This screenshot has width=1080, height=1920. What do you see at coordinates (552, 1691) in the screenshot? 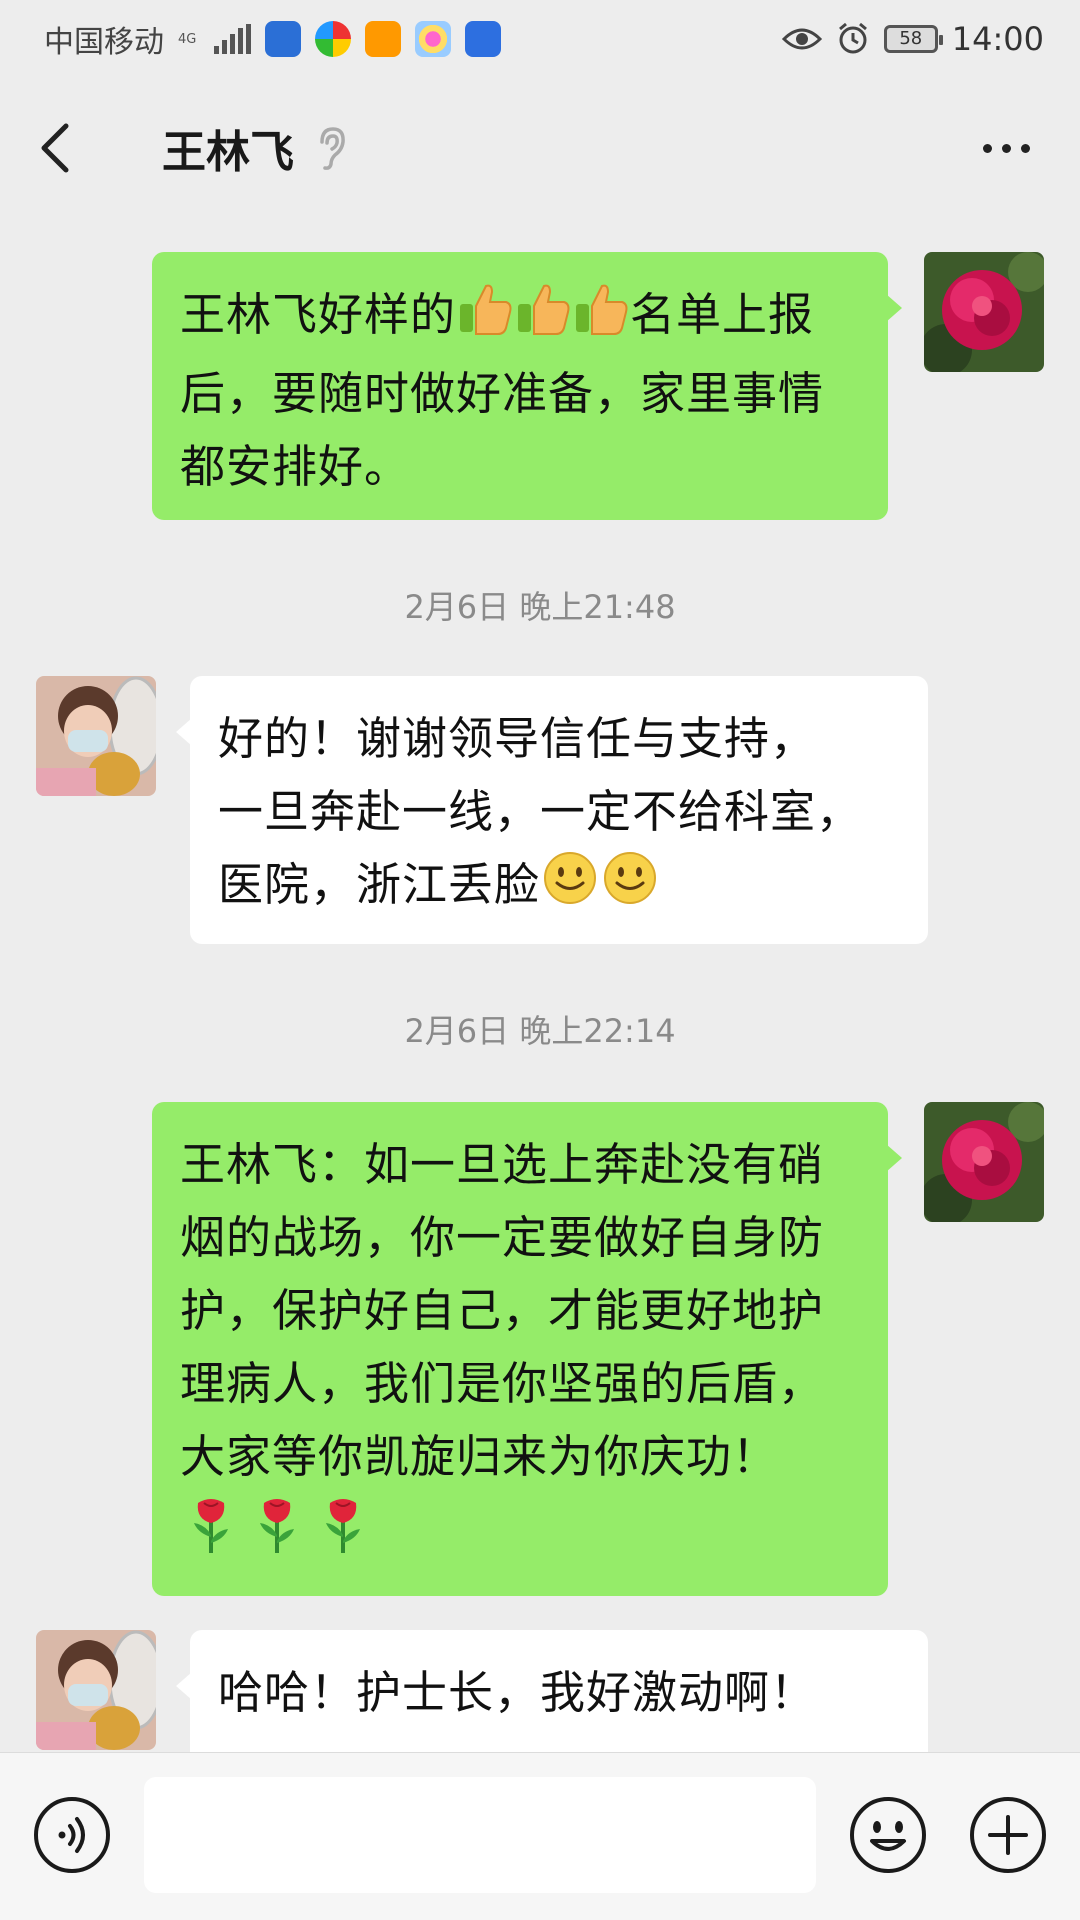
I see `message-bubble-received: 哈哈！护士长，我好激动啊！` at bounding box center [552, 1691].